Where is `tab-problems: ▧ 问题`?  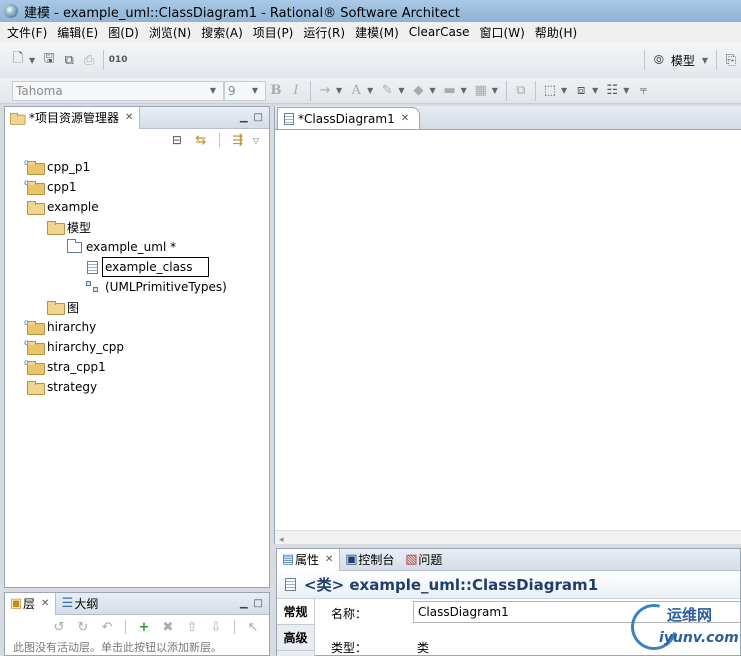
tab-problems: ▧ 问题 is located at coordinates (424, 560).